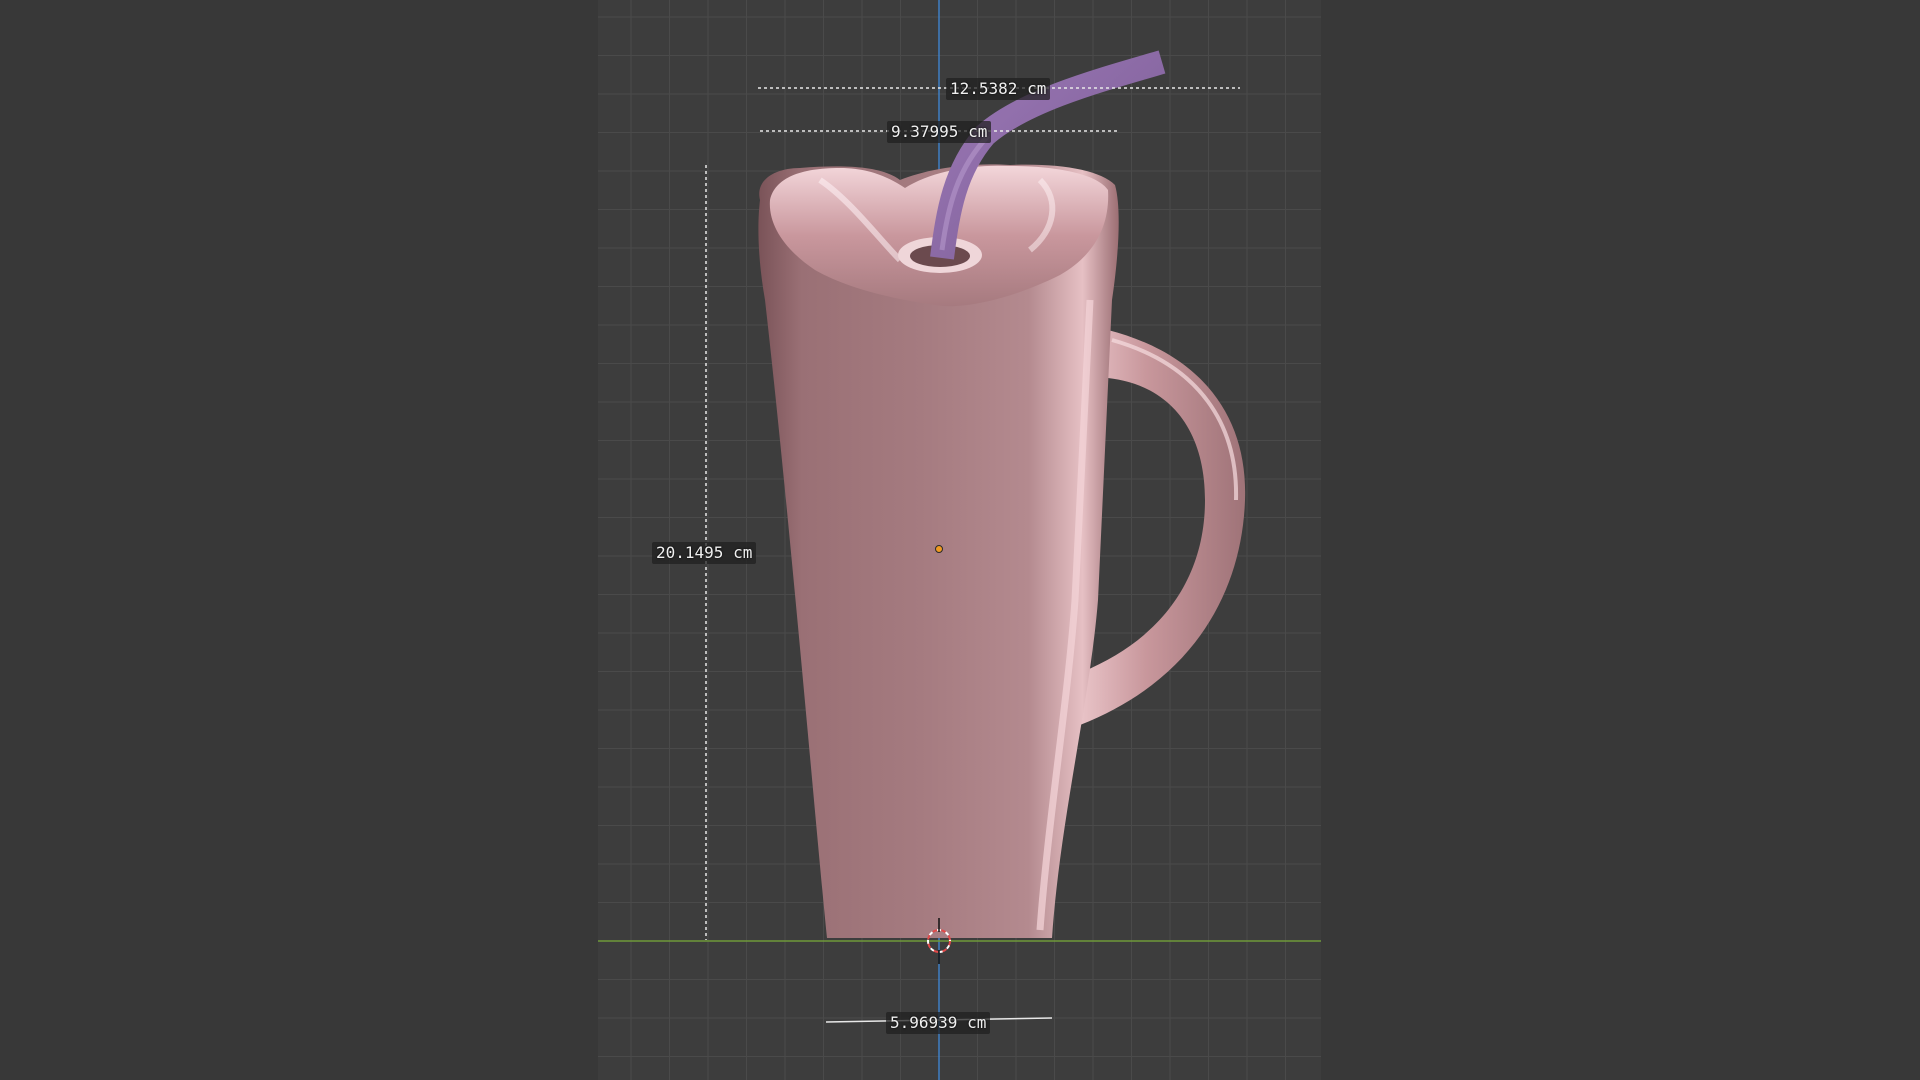 The height and width of the screenshot is (1080, 1920). What do you see at coordinates (939, 549) in the screenshot?
I see `object-origin-icon` at bounding box center [939, 549].